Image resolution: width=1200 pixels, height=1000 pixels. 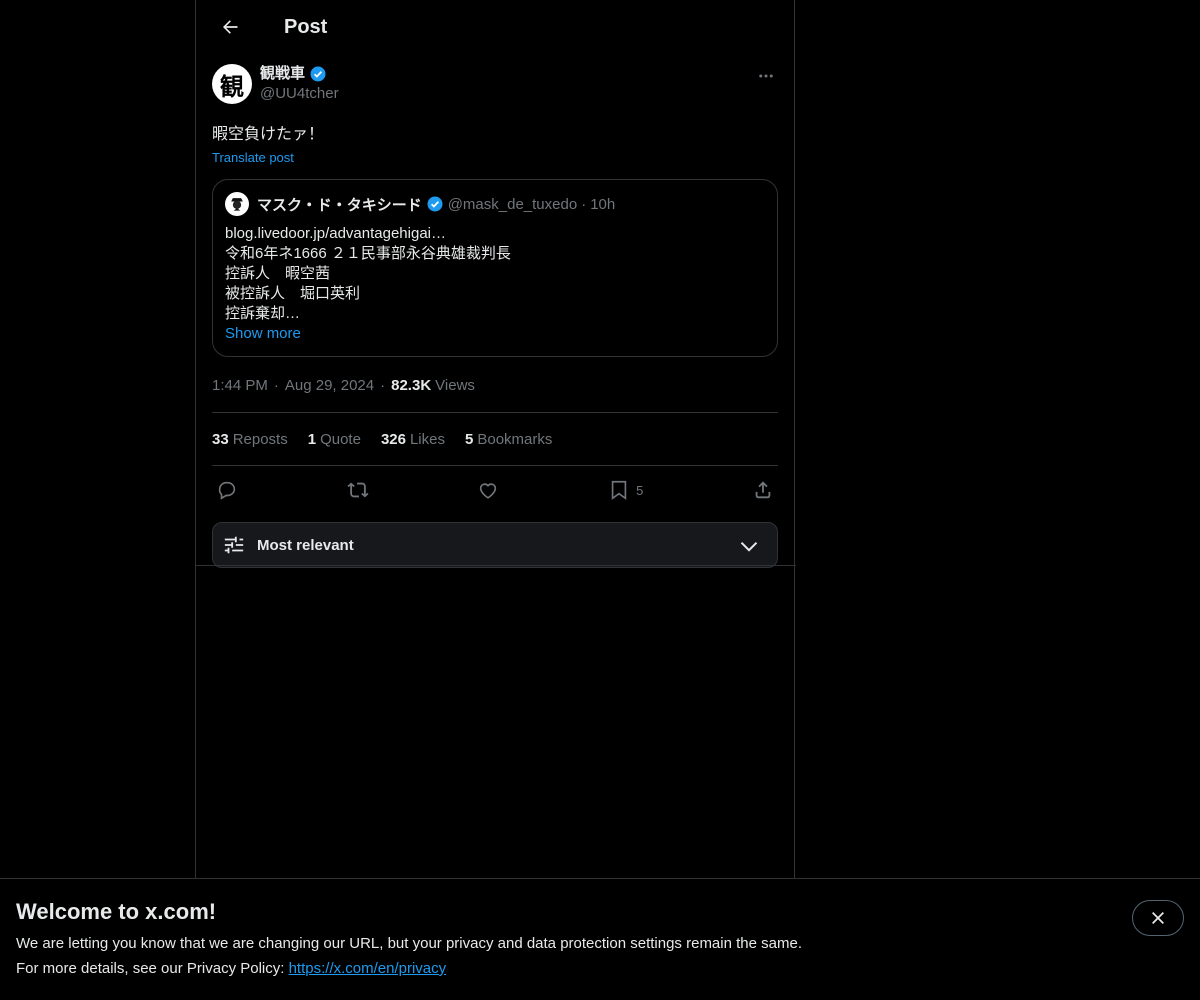 I want to click on bookmark-count: 5, so click(x=640, y=490).